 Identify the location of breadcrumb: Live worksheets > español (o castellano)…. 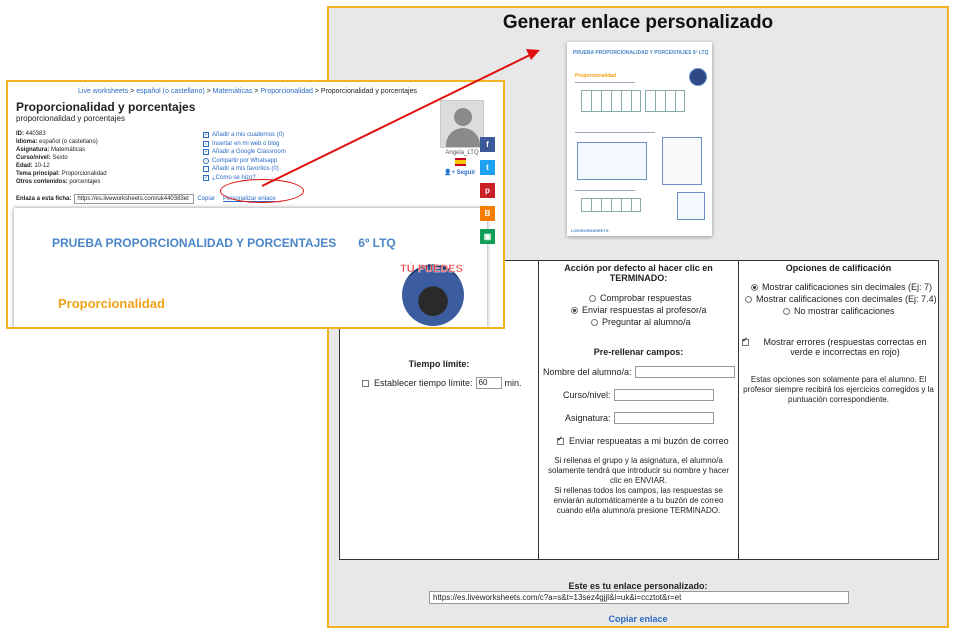
(247, 91).